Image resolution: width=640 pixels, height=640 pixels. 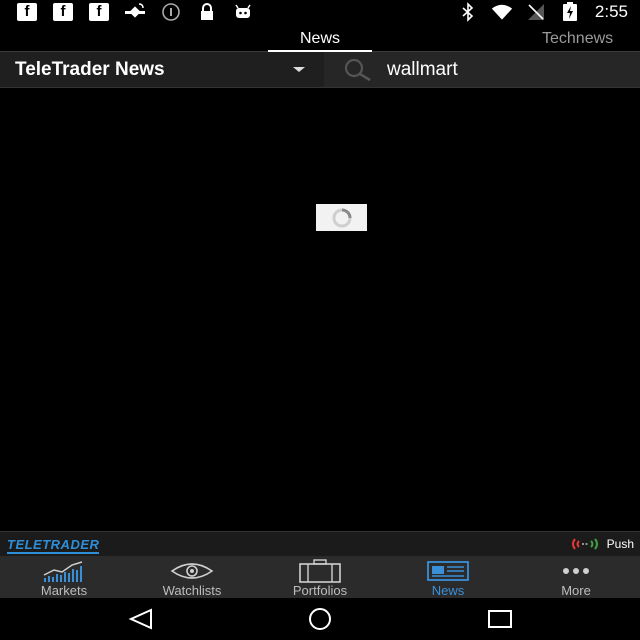 What do you see at coordinates (570, 12) in the screenshot?
I see `battery-charging-icon` at bounding box center [570, 12].